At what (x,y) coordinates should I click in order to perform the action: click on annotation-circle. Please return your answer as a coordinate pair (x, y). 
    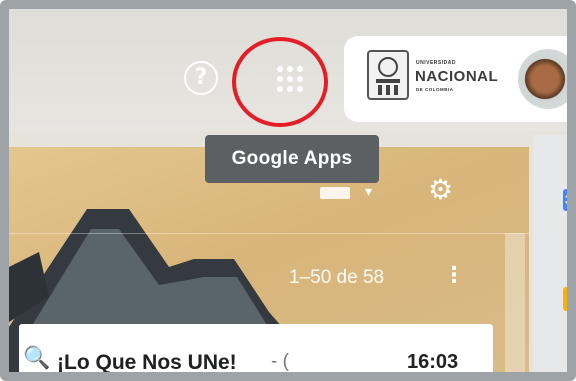
    Looking at the image, I should click on (280, 82).